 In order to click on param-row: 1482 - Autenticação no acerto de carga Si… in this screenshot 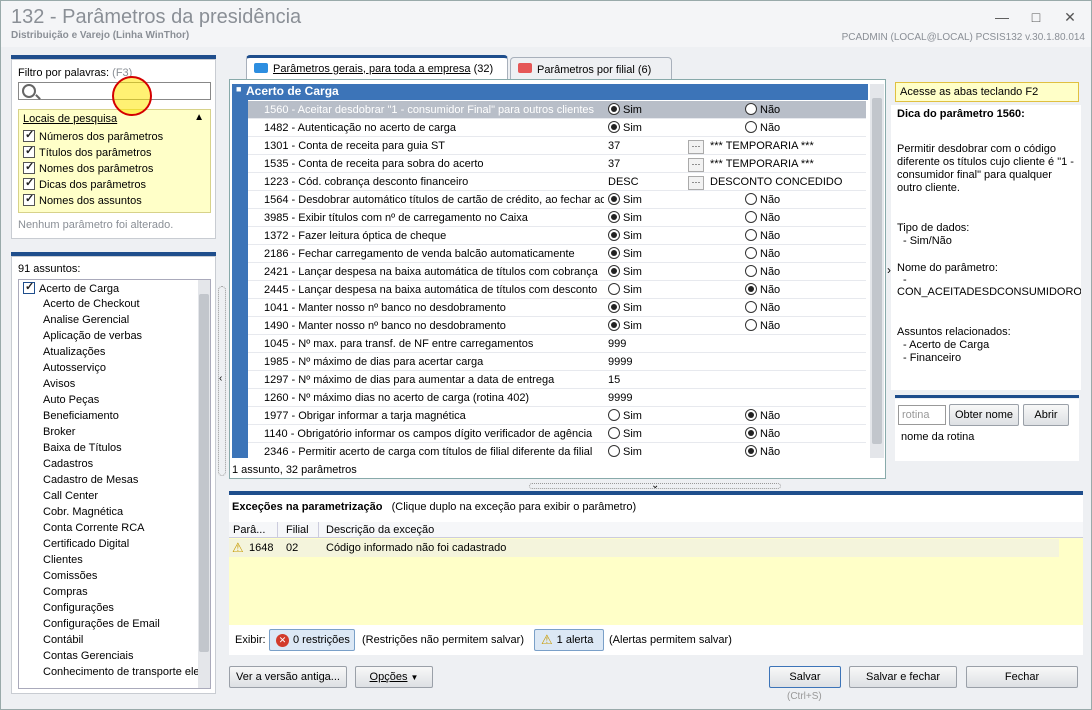, I will do `click(557, 128)`.